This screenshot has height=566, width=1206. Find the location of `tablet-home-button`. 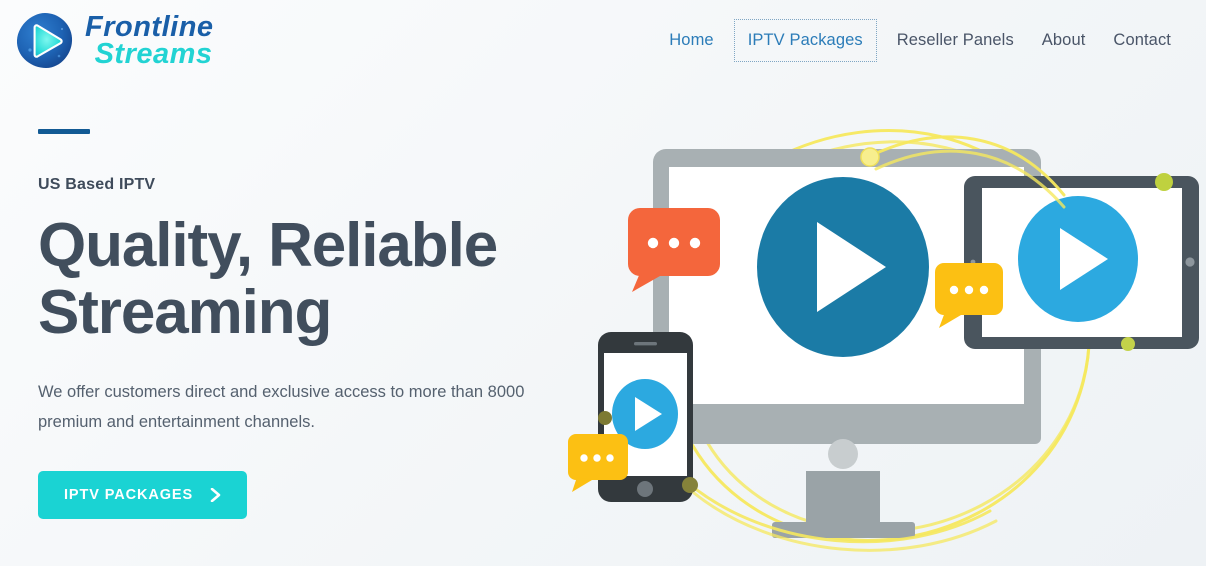

tablet-home-button is located at coordinates (1190, 262).